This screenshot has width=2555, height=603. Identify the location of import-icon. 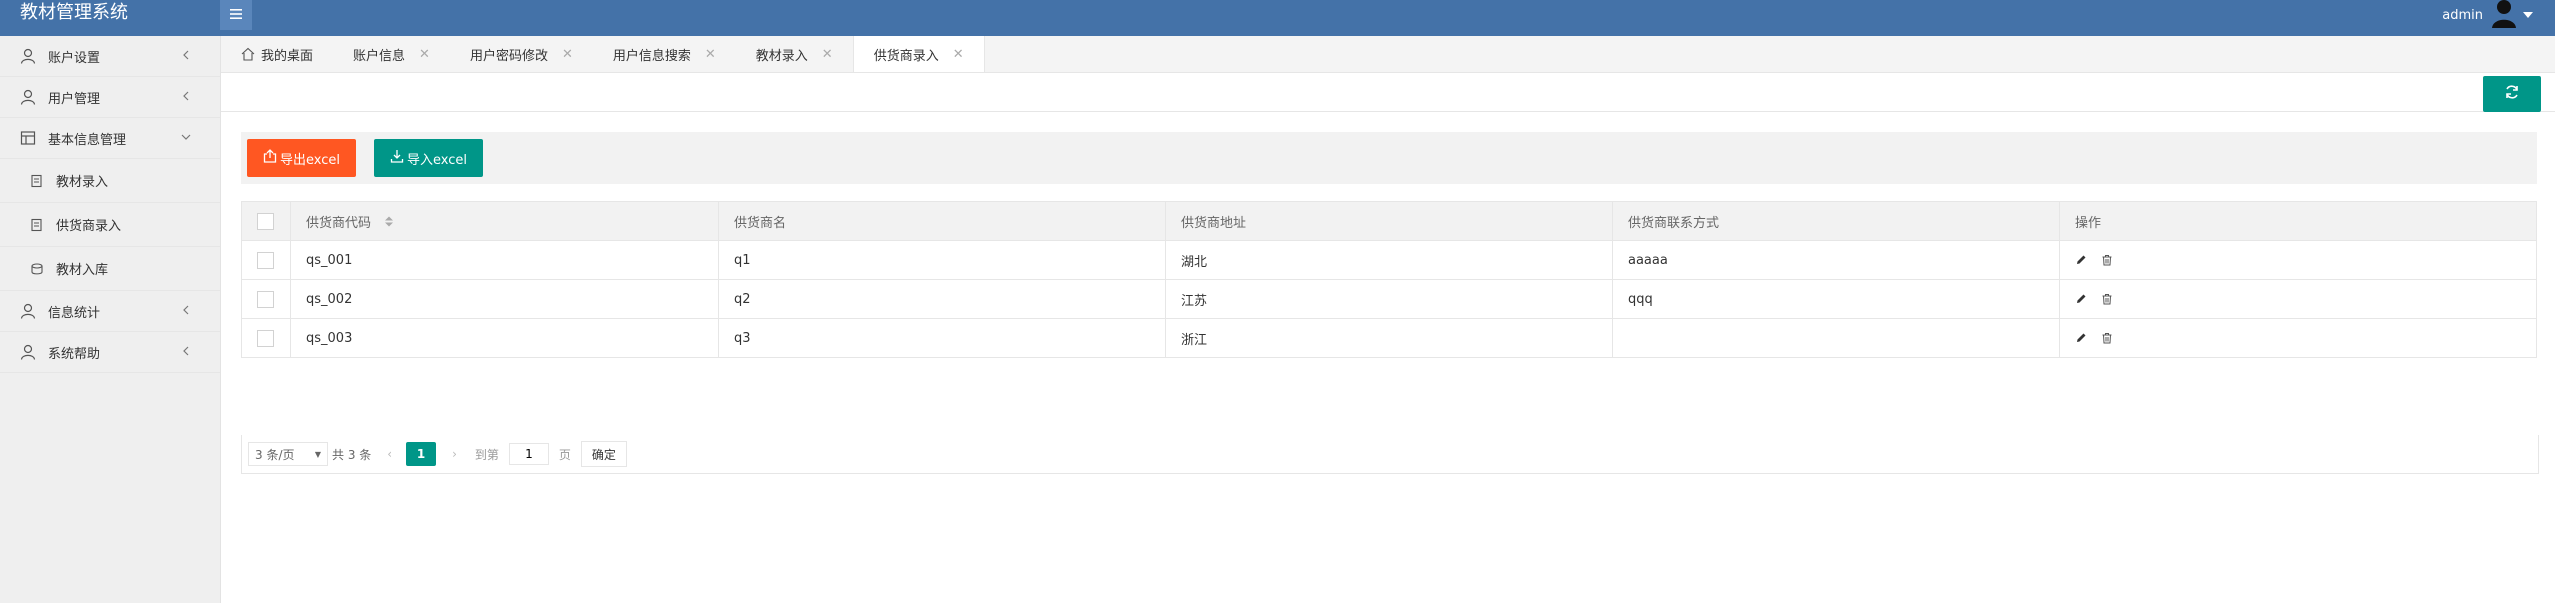
(398, 158).